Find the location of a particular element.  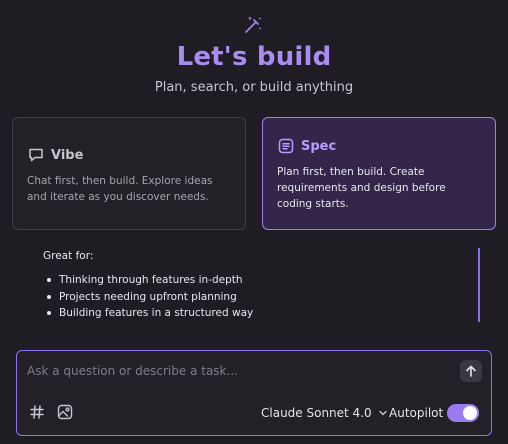

details-heading: Great for: is located at coordinates (68, 256).